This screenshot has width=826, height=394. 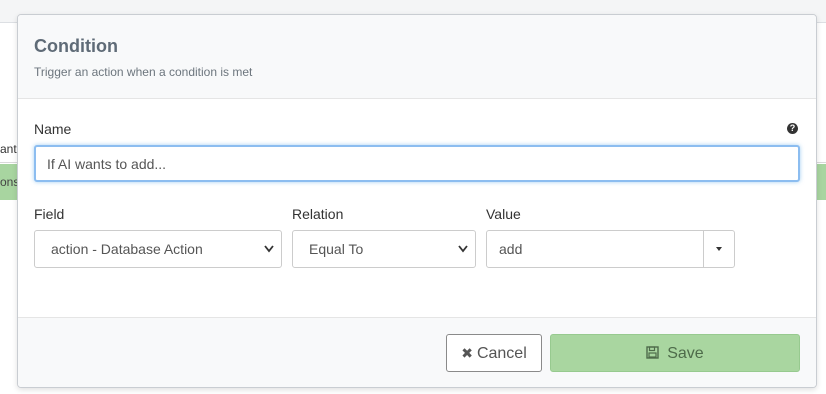 What do you see at coordinates (467, 353) in the screenshot?
I see `times-icon: ✖` at bounding box center [467, 353].